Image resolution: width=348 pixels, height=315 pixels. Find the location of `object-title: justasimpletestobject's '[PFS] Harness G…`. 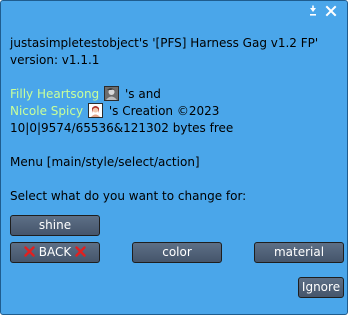

object-title: justasimpletestobject's '[PFS] Harness G… is located at coordinates (164, 43).